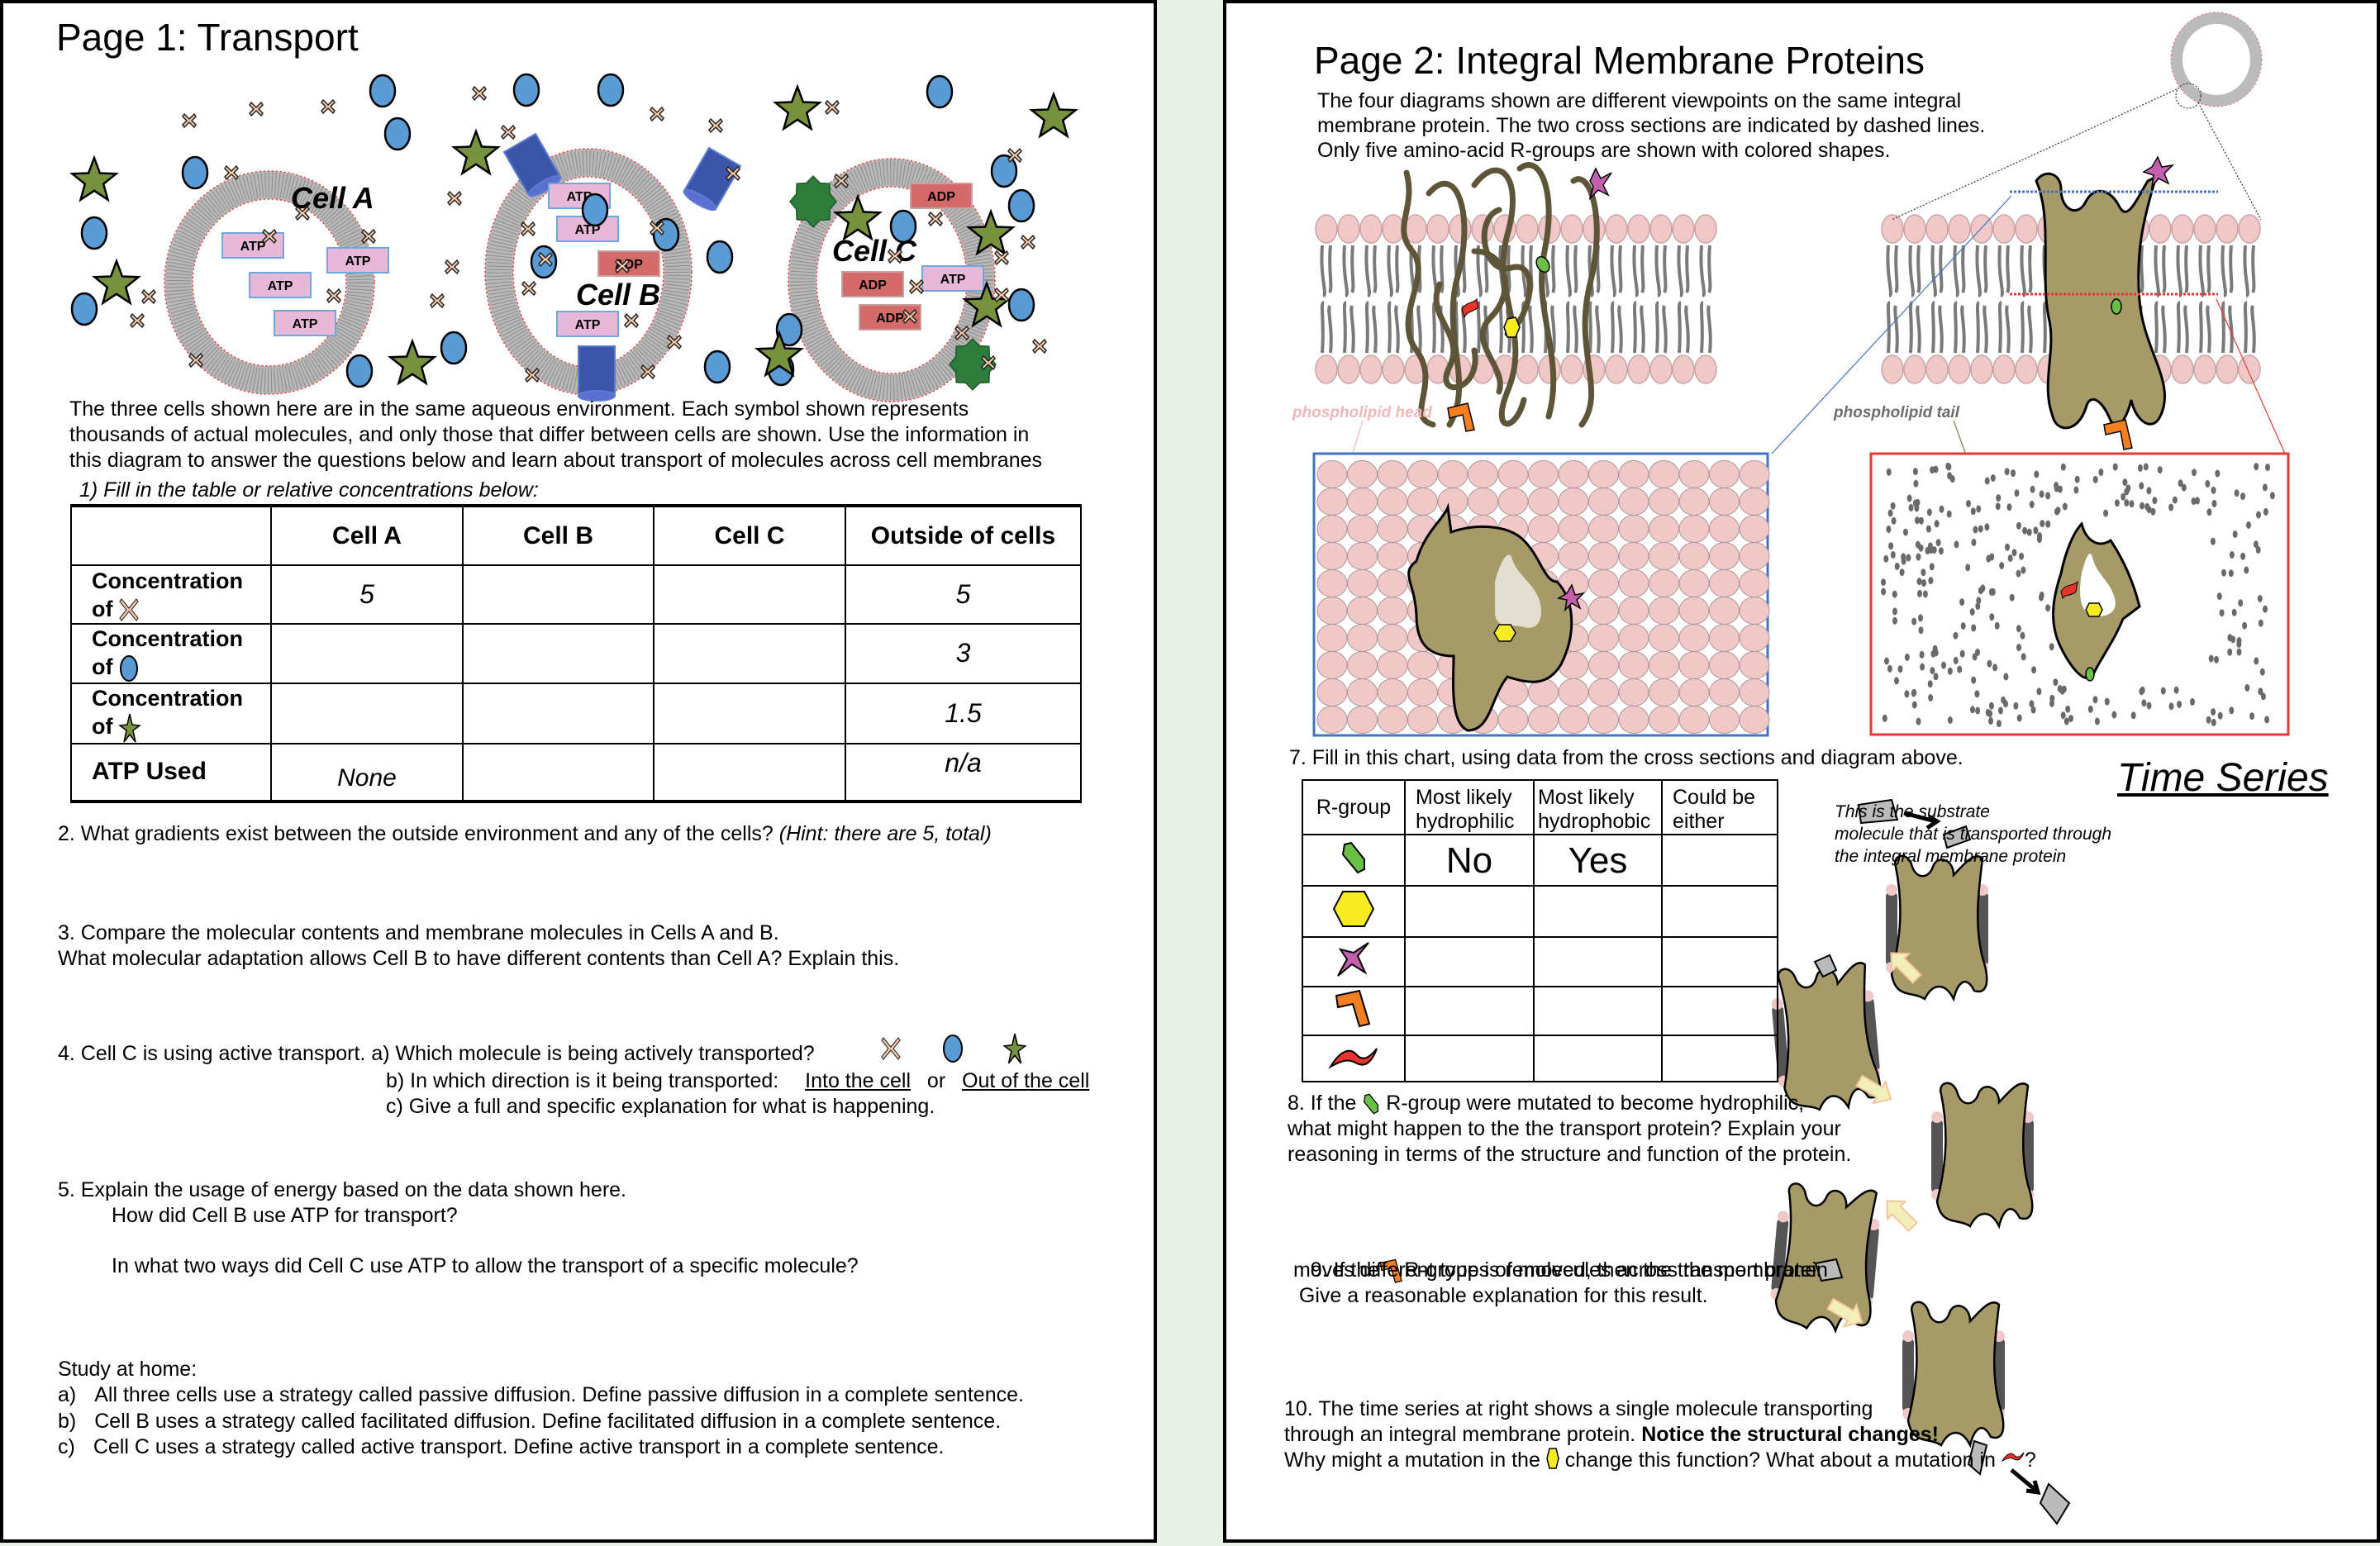  What do you see at coordinates (367, 772) in the screenshot?
I see `cell-a-value: None` at bounding box center [367, 772].